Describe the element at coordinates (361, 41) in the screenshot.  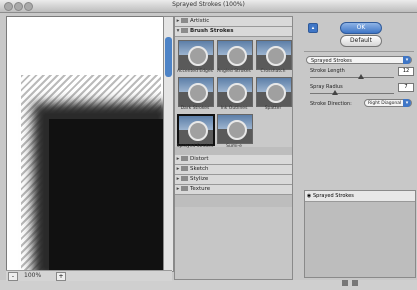
I see `default-button: Default` at that location.